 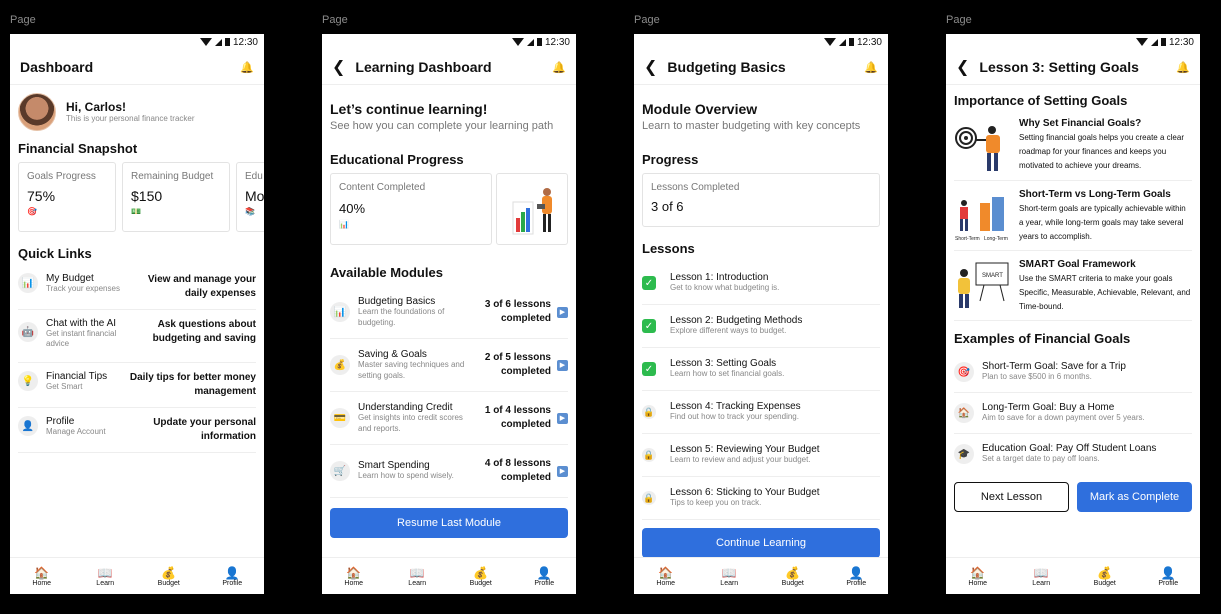 What do you see at coordinates (727, 374) in the screenshot?
I see `lesson-subtitle: Learn how to set financial goals.` at bounding box center [727, 374].